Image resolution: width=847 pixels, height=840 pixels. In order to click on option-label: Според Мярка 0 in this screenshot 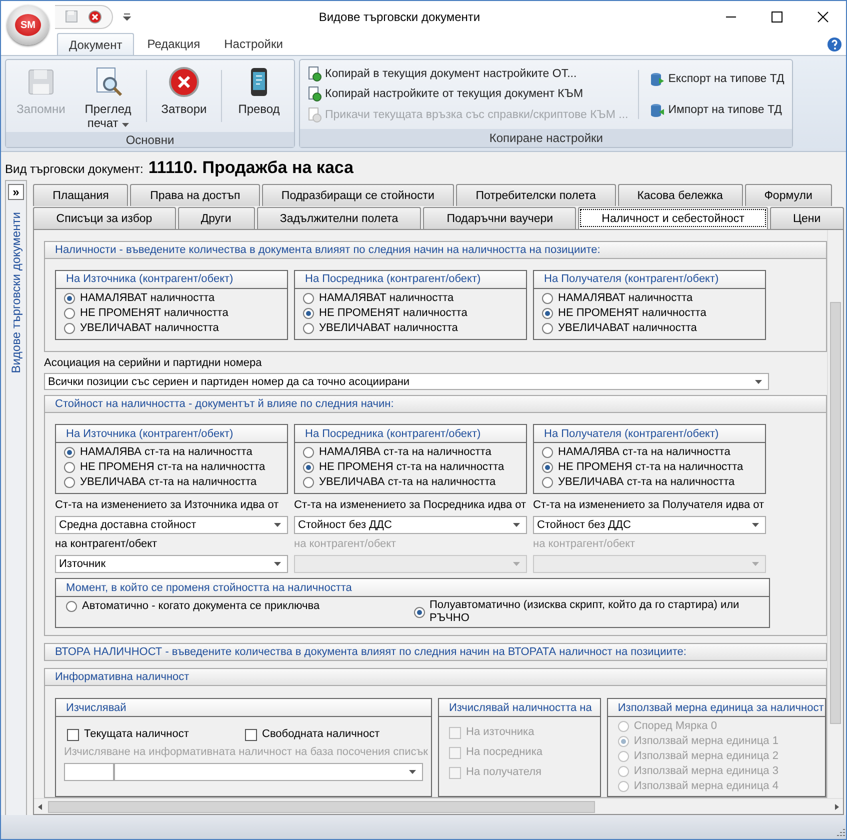, I will do `click(675, 726)`.